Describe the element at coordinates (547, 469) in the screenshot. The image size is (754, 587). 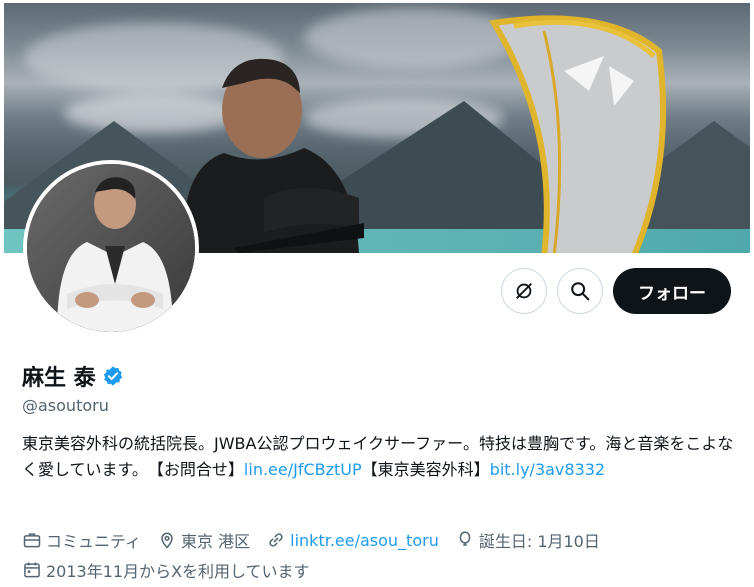
I see `bio-link-bitly: bit.ly/3av8332` at that location.